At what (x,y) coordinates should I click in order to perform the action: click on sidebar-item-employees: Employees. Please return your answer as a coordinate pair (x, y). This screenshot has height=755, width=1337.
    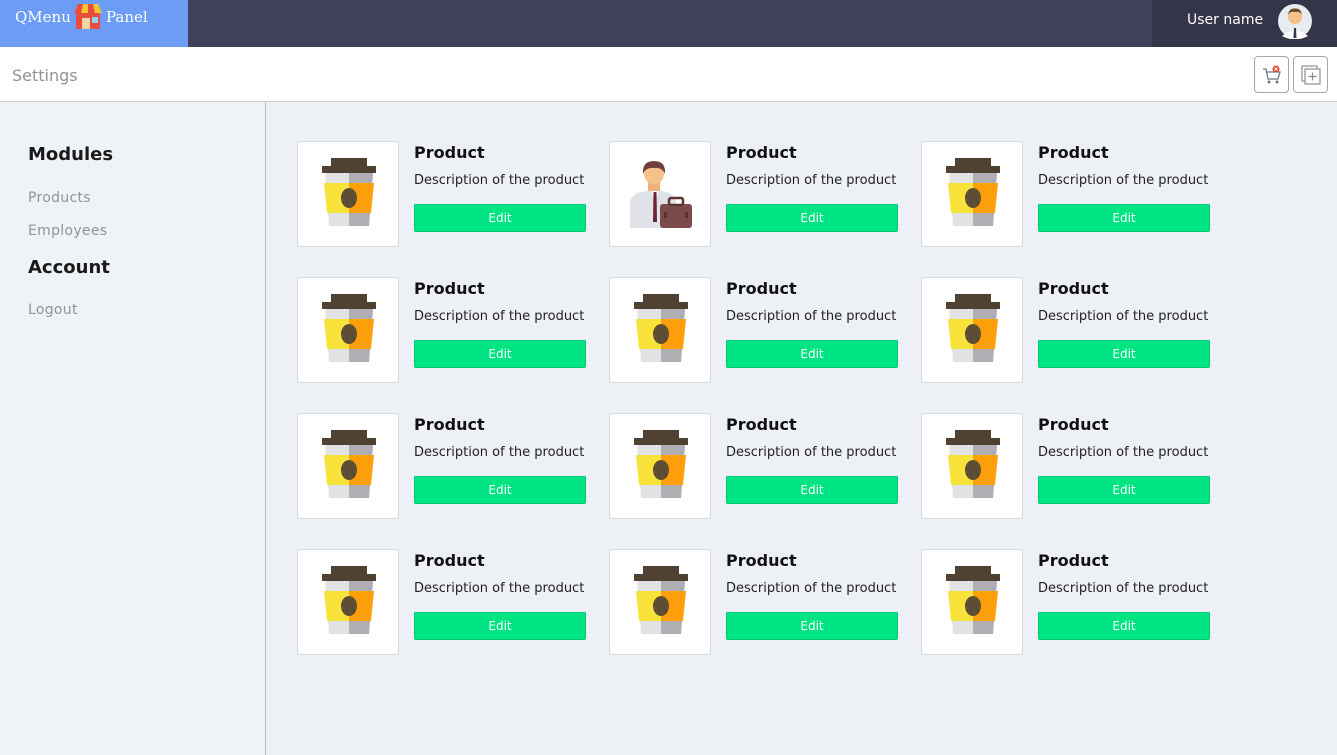
    Looking at the image, I should click on (67, 231).